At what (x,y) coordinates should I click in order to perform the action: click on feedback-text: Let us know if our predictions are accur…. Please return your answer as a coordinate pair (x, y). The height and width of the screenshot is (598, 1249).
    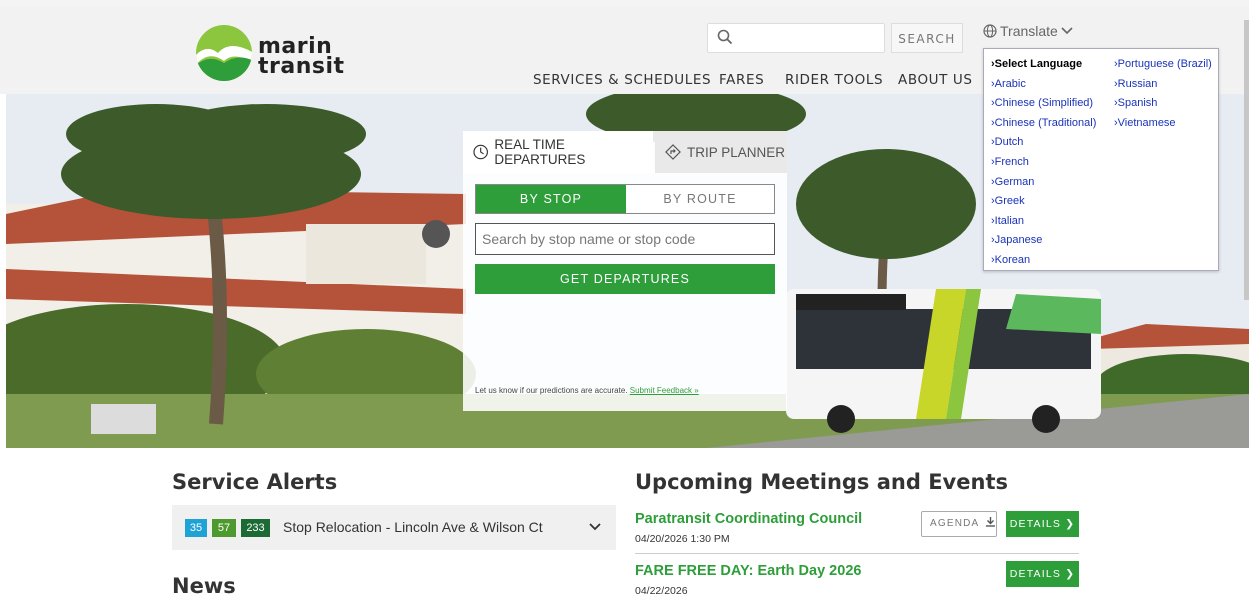
    Looking at the image, I should click on (551, 390).